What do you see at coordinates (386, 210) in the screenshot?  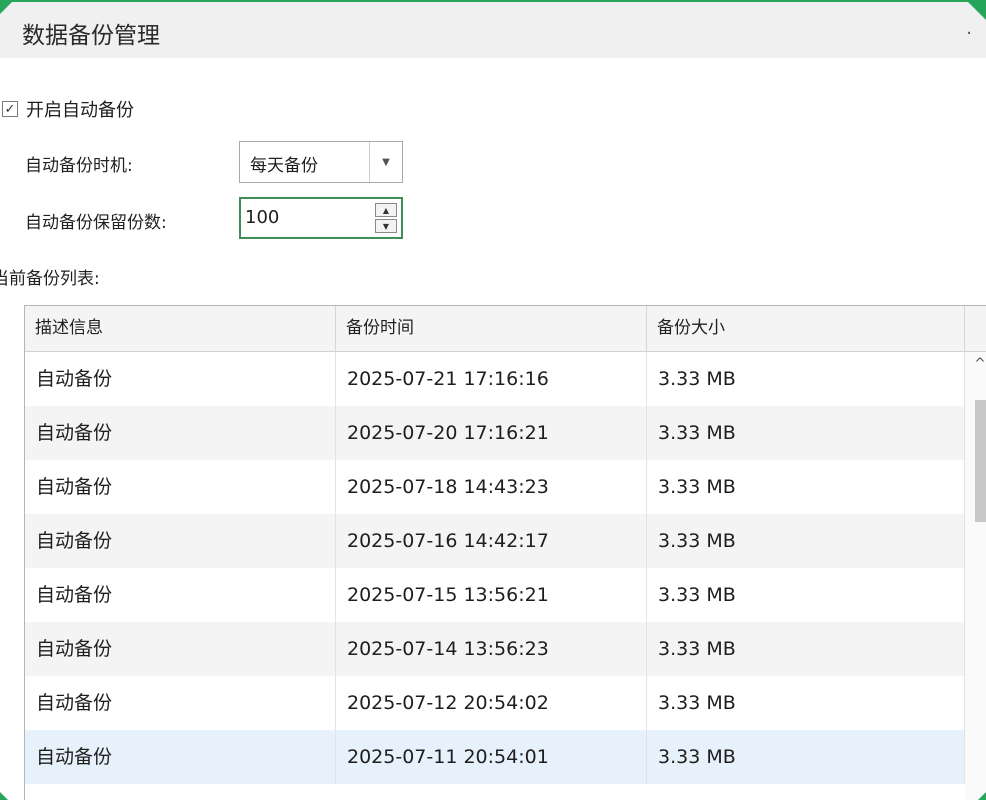 I see `increment-icon: ▲` at bounding box center [386, 210].